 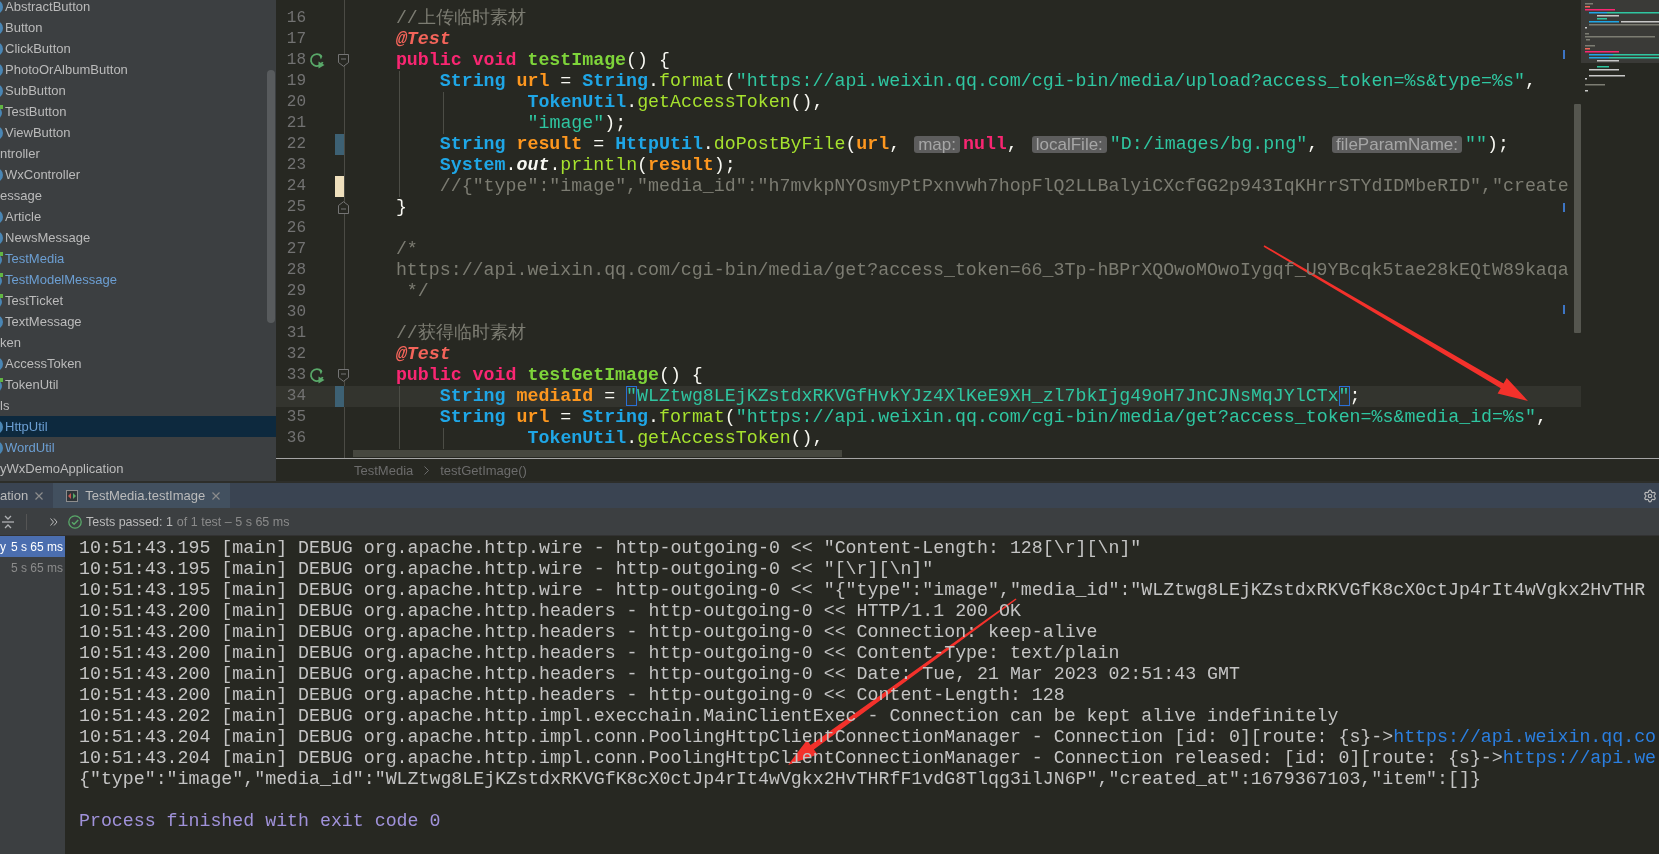 I want to click on parameter-hint: map:, so click(x=937, y=144).